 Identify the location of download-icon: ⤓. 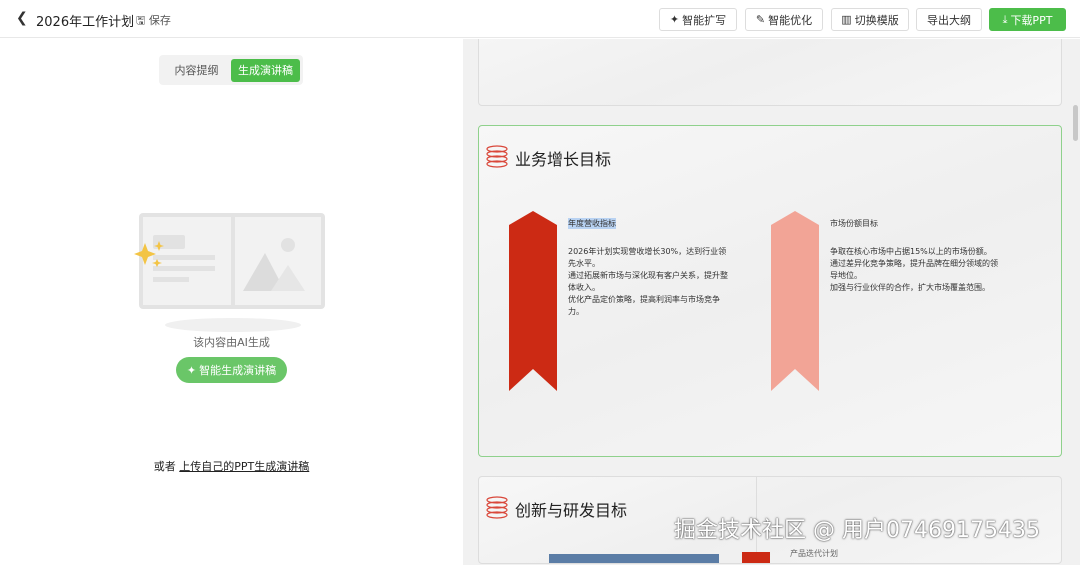
(1005, 19).